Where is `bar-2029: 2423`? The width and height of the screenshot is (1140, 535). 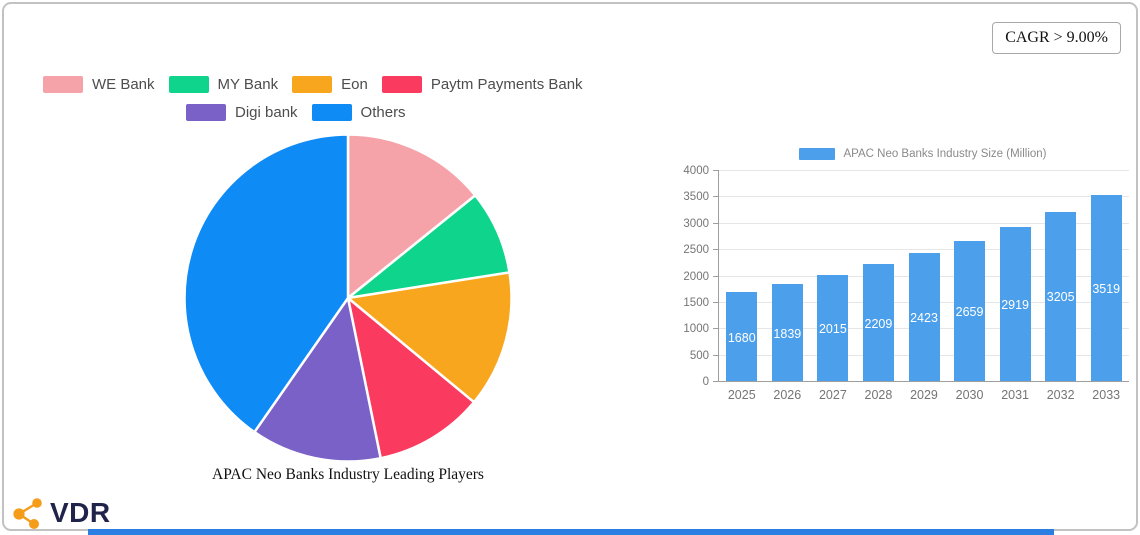 bar-2029: 2423 is located at coordinates (924, 317).